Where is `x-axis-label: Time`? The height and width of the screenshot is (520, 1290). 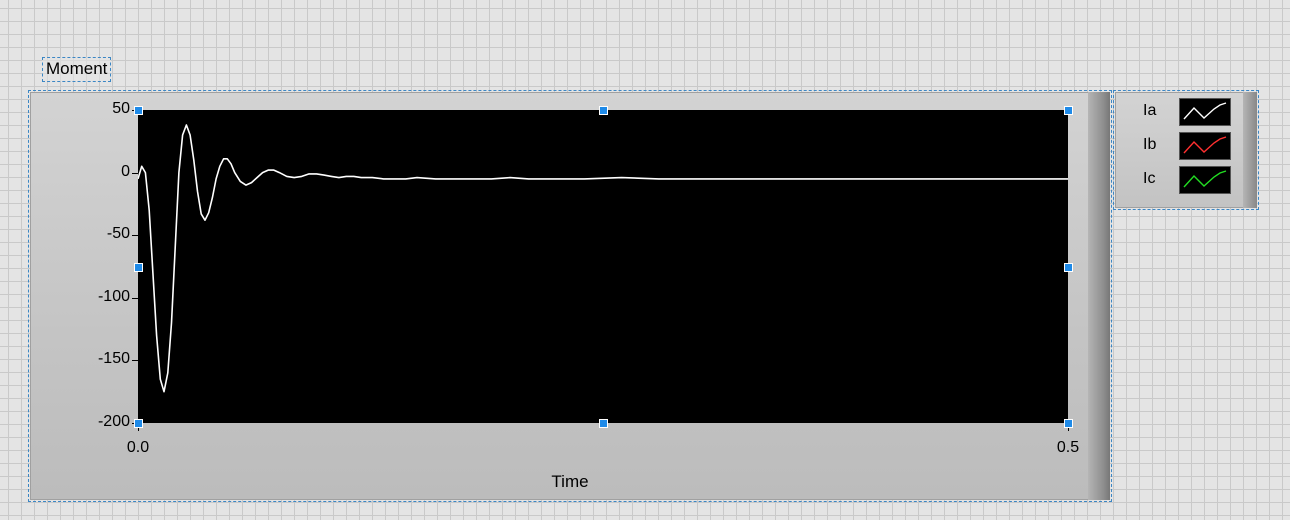
x-axis-label: Time is located at coordinates (570, 481).